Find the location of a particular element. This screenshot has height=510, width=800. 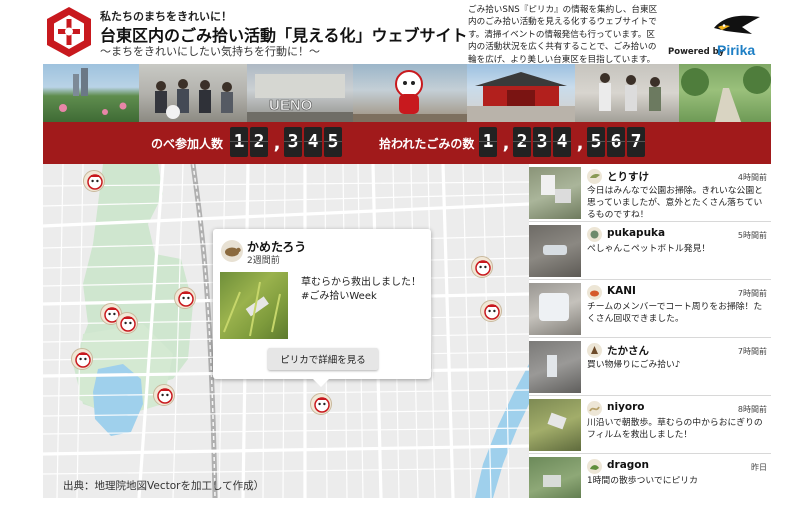

dragon-avatar-icon is located at coordinates (594, 466).